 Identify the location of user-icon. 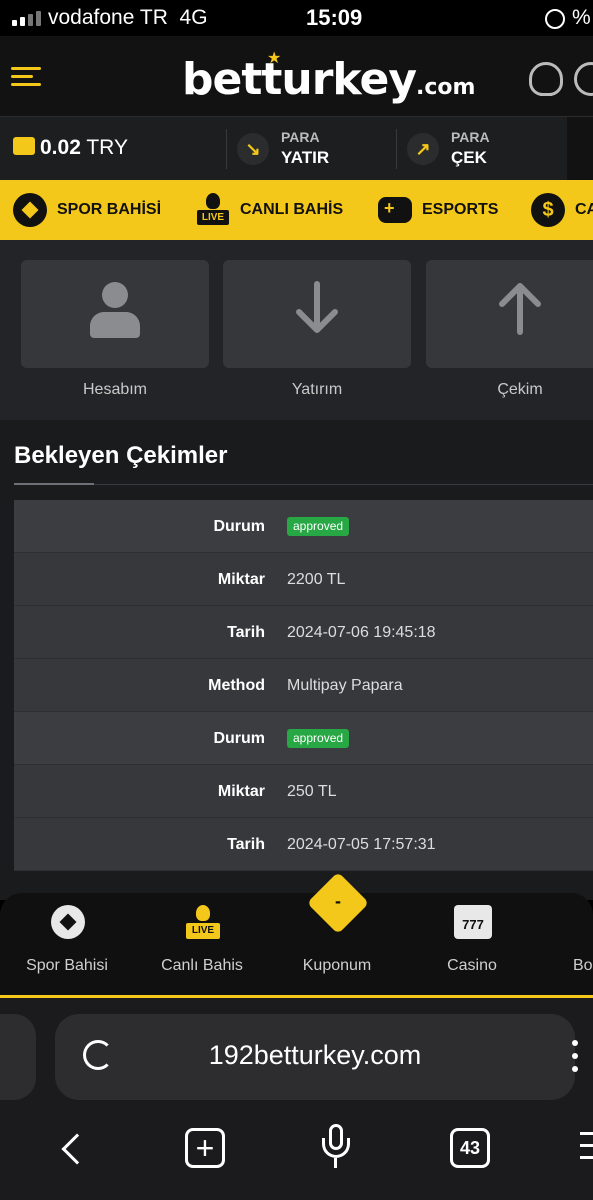
(115, 310).